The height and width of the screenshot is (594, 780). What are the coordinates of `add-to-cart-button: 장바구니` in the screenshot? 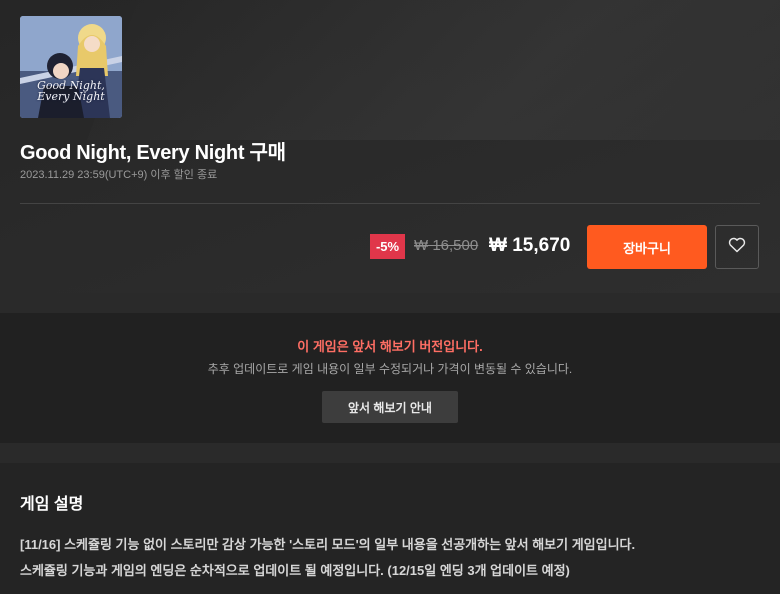 It's located at (647, 247).